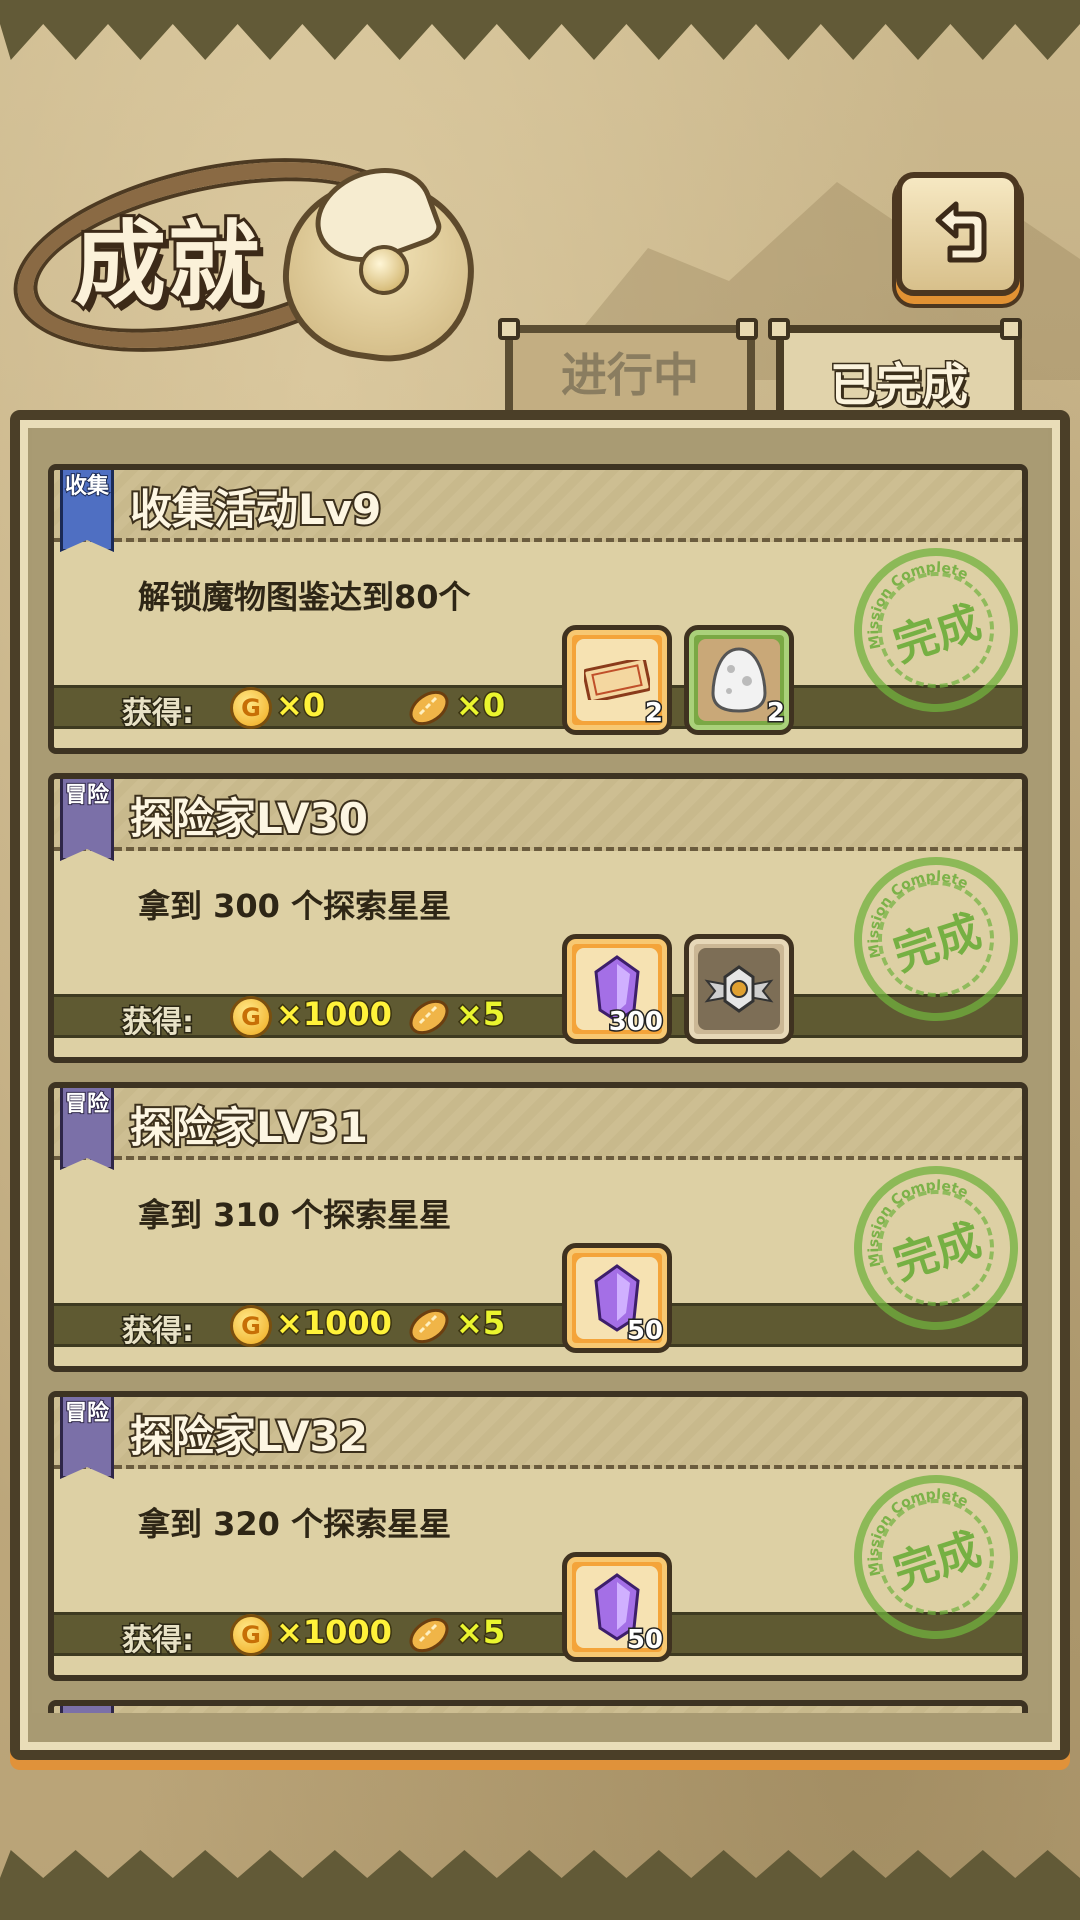  What do you see at coordinates (300, 705) in the screenshot?
I see `coin-amount: ×0` at bounding box center [300, 705].